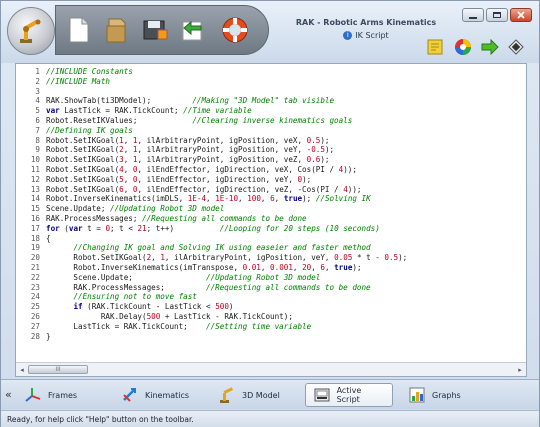  What do you see at coordinates (249, 258) in the screenshot?
I see `code-token: , ilArbitraryPoint, igPosition, veY,` at bounding box center [249, 258].